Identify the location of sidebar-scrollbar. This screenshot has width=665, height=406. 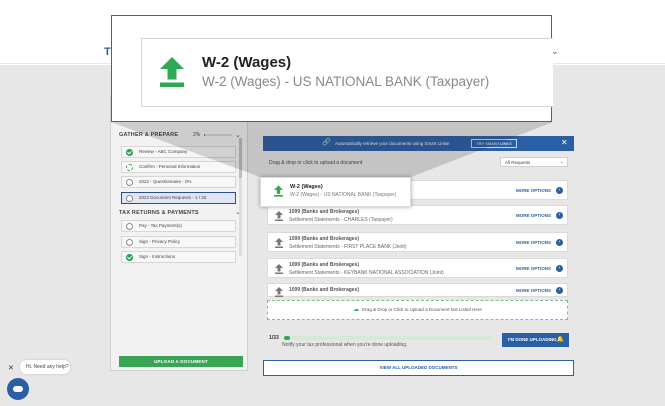
(240, 197).